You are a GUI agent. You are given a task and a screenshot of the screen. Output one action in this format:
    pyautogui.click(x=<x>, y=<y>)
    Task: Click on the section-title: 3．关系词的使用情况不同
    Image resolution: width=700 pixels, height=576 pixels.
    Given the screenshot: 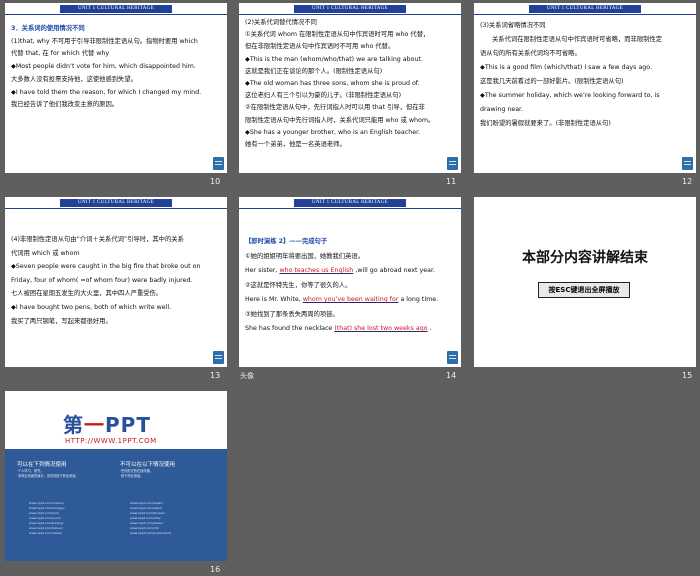 What is the action you would take?
    pyautogui.click(x=48, y=28)
    